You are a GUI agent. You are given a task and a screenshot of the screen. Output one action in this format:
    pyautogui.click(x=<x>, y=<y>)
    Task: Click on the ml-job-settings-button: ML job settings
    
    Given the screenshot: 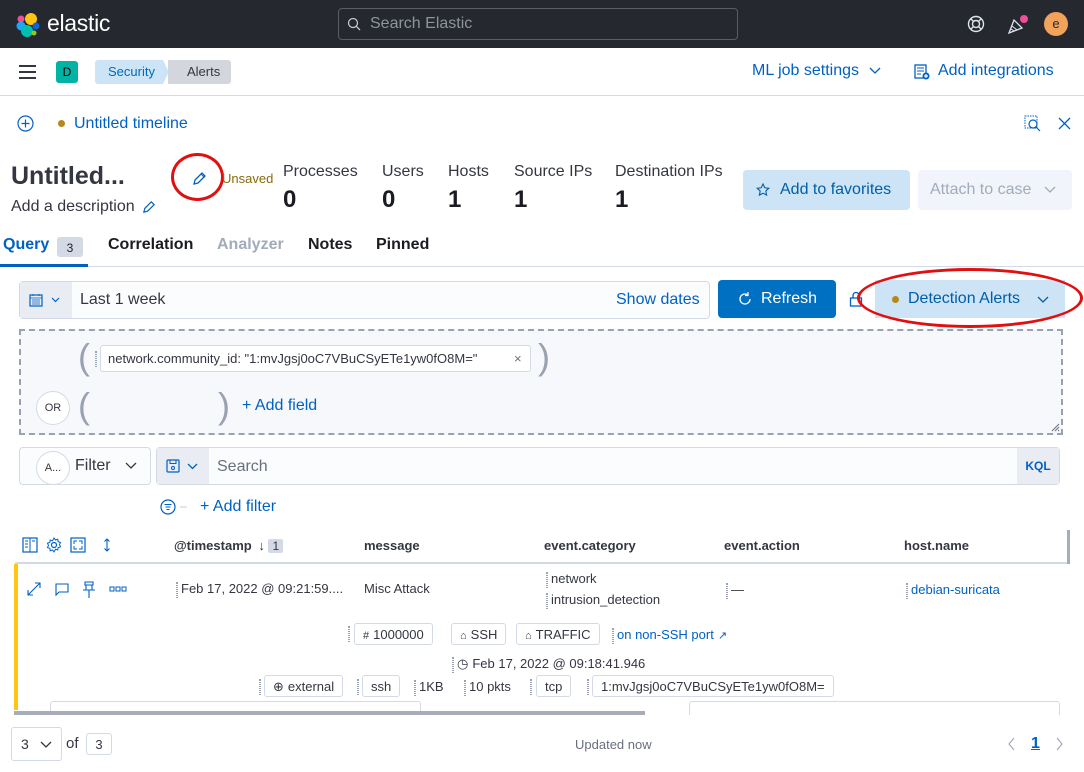 What is the action you would take?
    pyautogui.click(x=816, y=71)
    